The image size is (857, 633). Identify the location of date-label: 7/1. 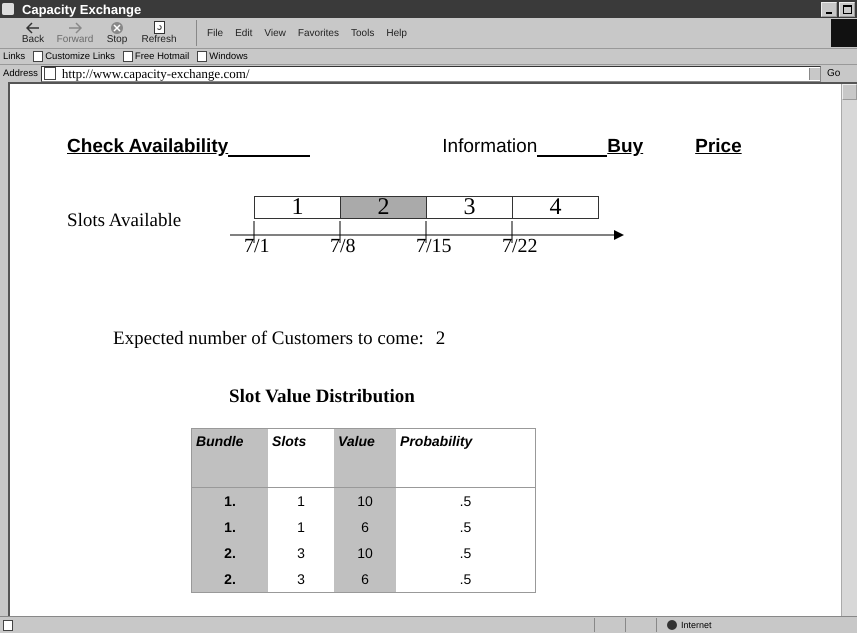
(257, 246).